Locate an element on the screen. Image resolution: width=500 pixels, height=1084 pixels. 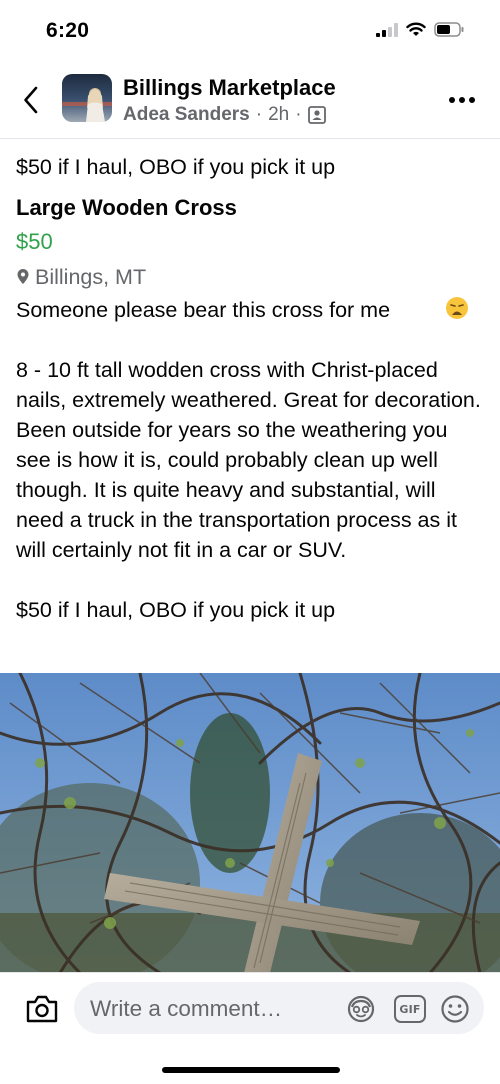
author-name: Adea Sanders is located at coordinates (186, 115).